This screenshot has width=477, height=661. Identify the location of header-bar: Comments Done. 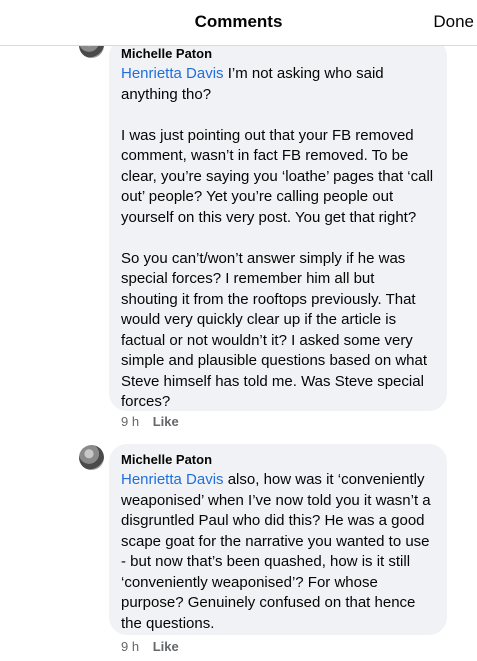
(238, 23).